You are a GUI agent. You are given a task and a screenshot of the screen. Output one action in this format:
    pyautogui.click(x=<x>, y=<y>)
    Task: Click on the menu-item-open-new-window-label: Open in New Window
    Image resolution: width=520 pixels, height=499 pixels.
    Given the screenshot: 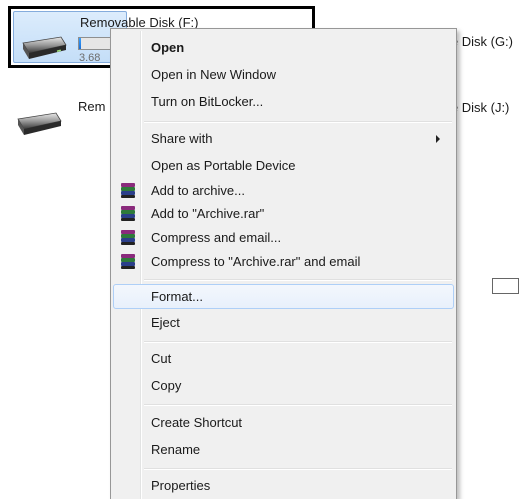 What is the action you would take?
    pyautogui.click(x=213, y=74)
    